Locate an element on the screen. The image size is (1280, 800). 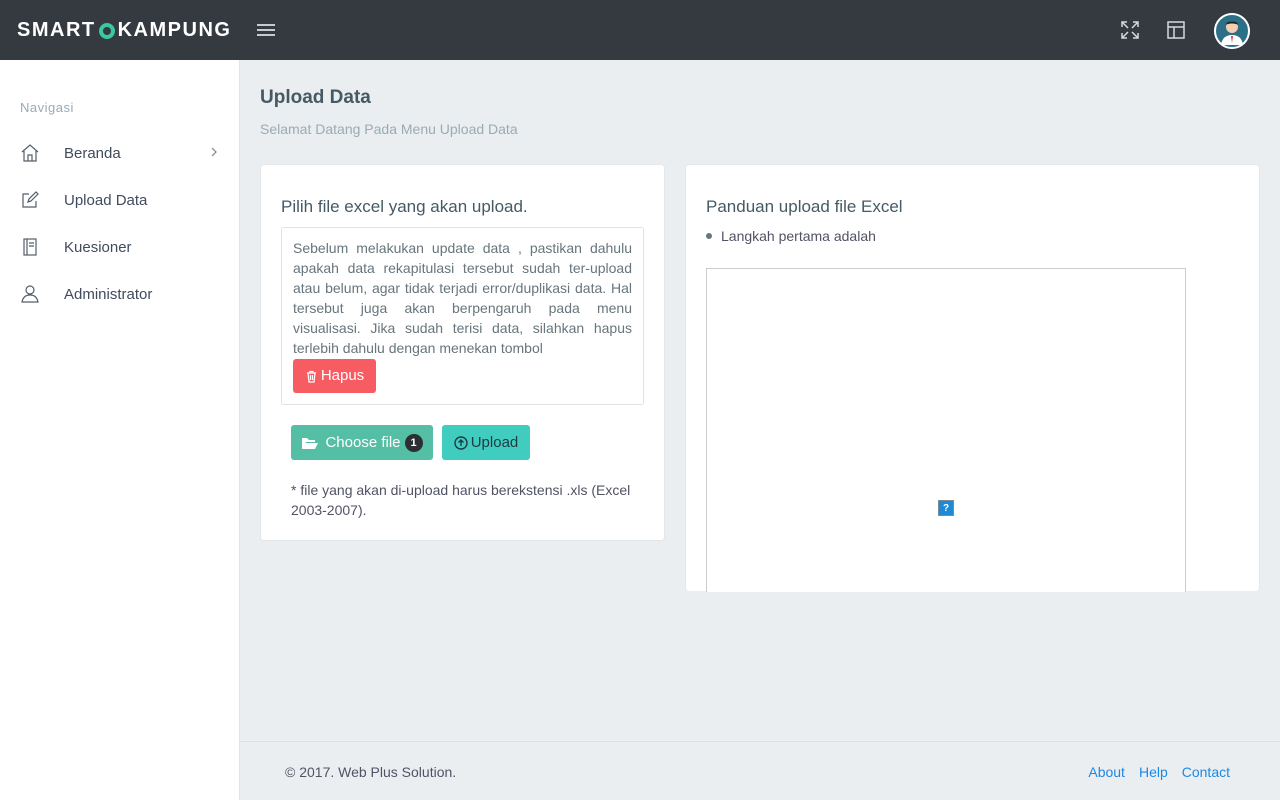
file-count-badge: 1 is located at coordinates (413, 442).